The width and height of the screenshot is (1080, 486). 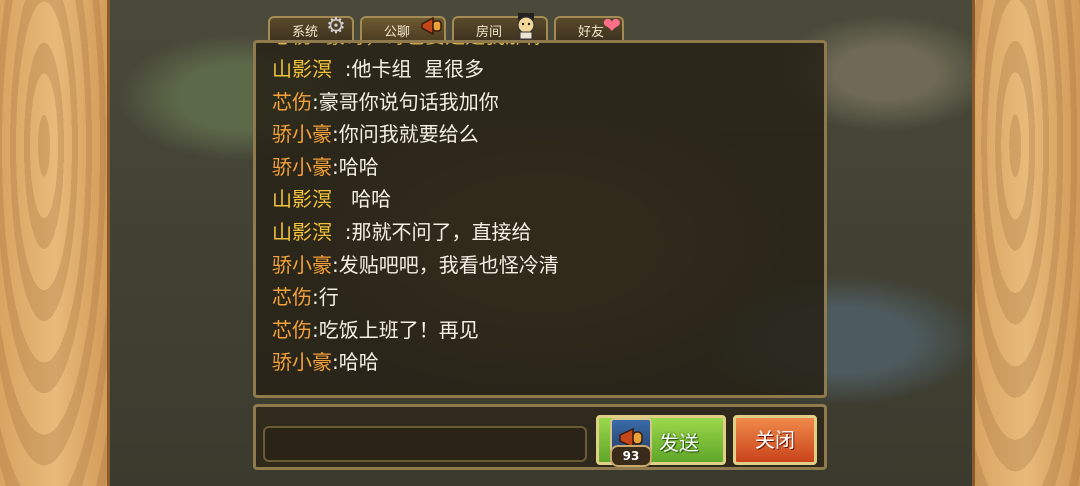 What do you see at coordinates (679, 443) in the screenshot?
I see `send-label: 发送` at bounding box center [679, 443].